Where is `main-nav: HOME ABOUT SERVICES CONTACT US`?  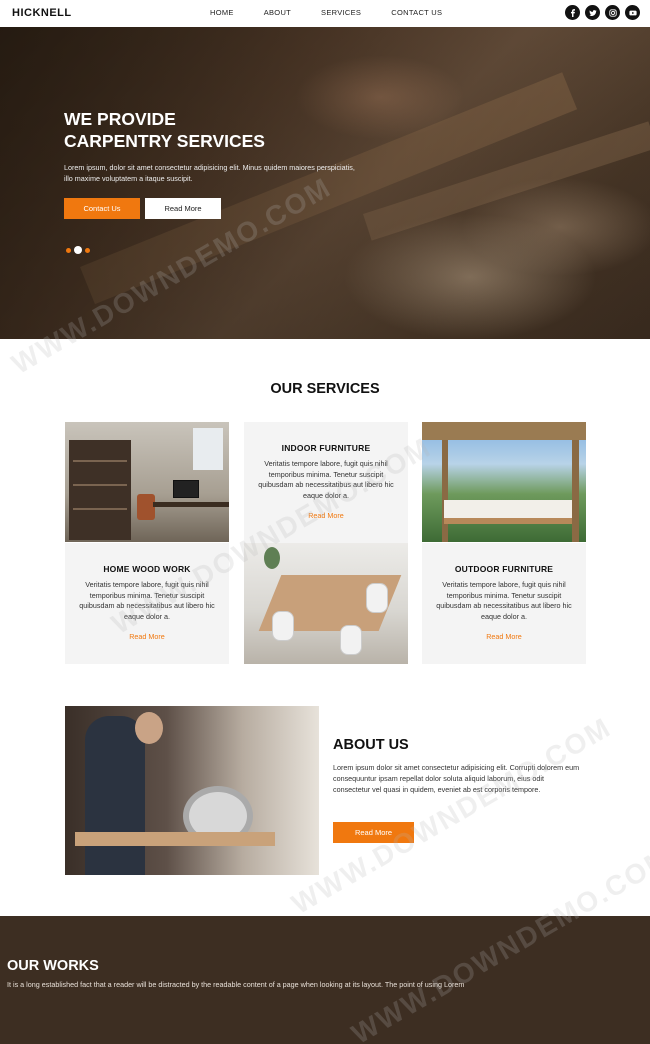 main-nav: HOME ABOUT SERVICES CONTACT US is located at coordinates (336, 12).